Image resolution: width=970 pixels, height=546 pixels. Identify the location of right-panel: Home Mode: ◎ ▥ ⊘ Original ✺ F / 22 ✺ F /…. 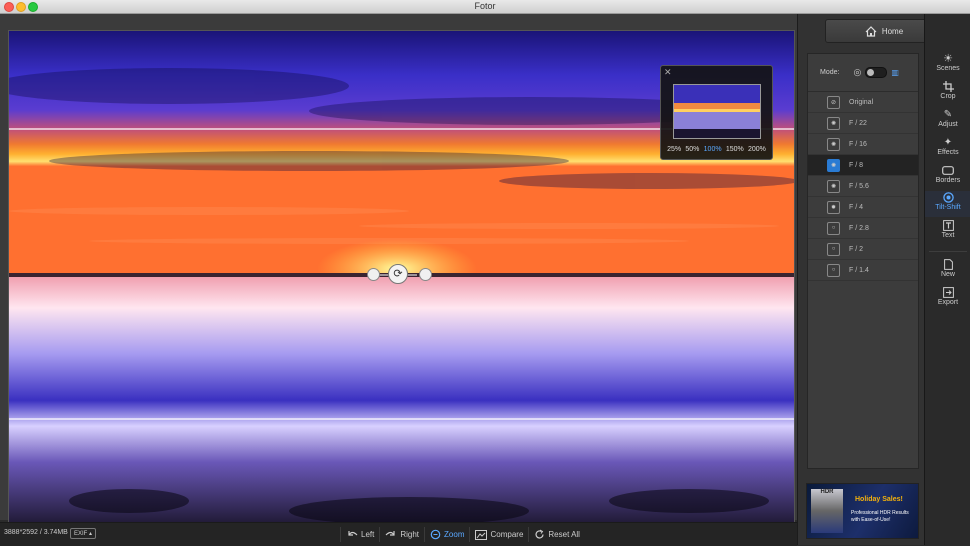
(870, 279).